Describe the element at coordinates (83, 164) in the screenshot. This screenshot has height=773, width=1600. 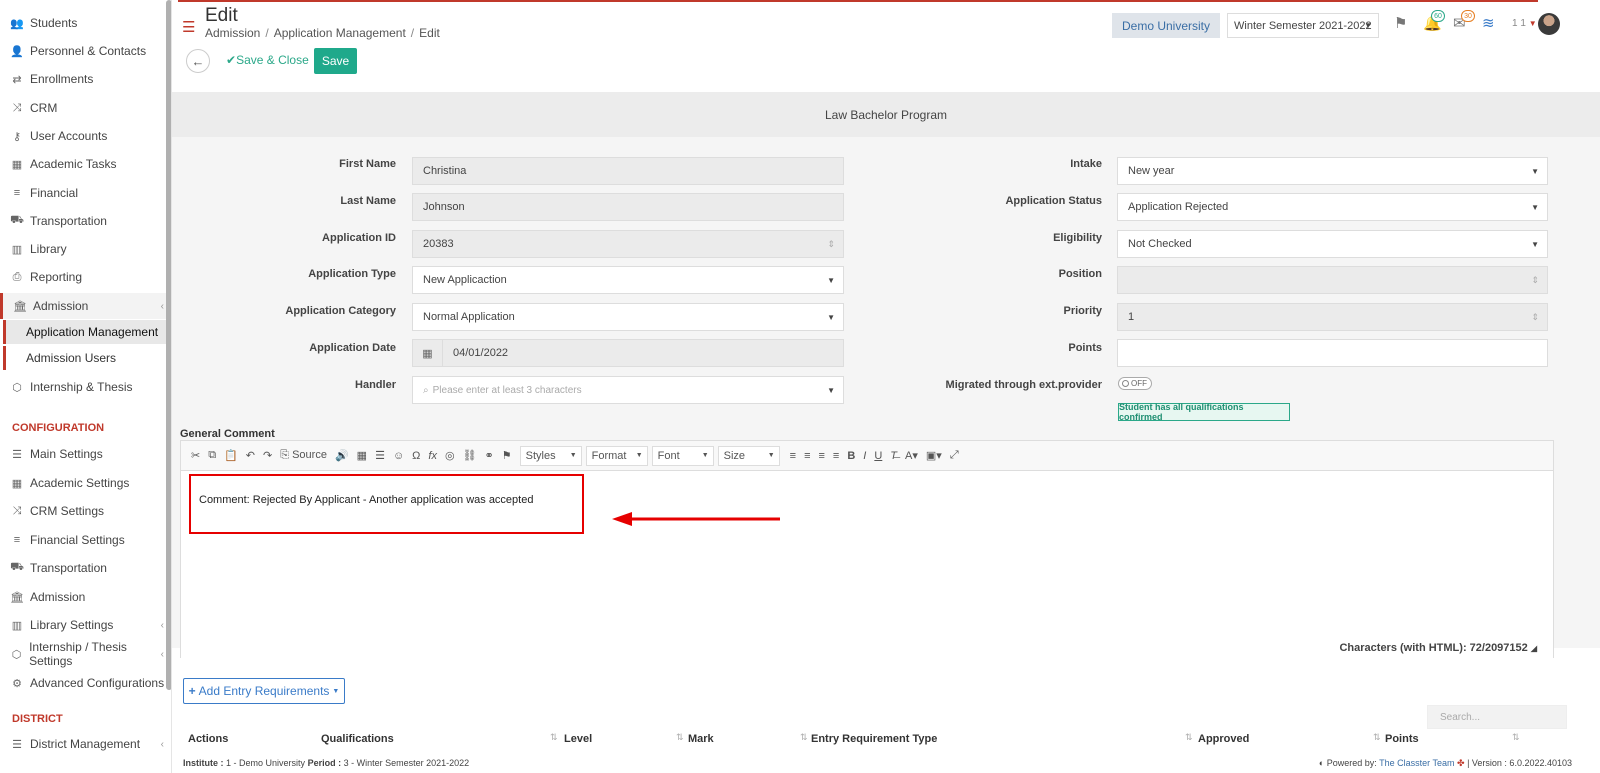
I see `sidebar-item-academic-tasks: ▦ Academic Tasks` at that location.